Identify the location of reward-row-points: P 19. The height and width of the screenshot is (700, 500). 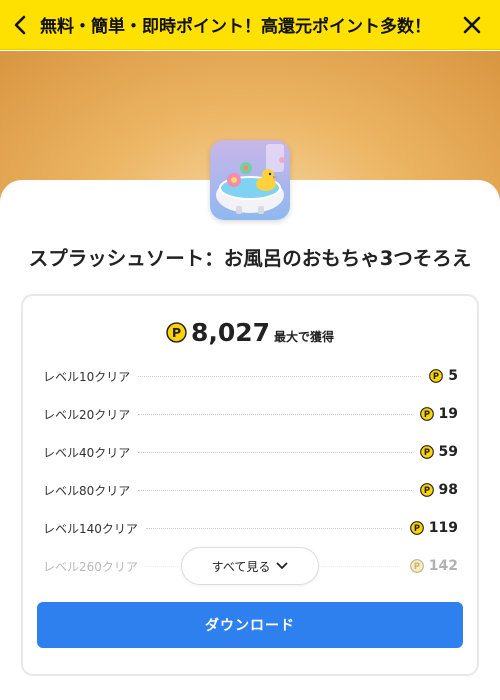
(438, 414).